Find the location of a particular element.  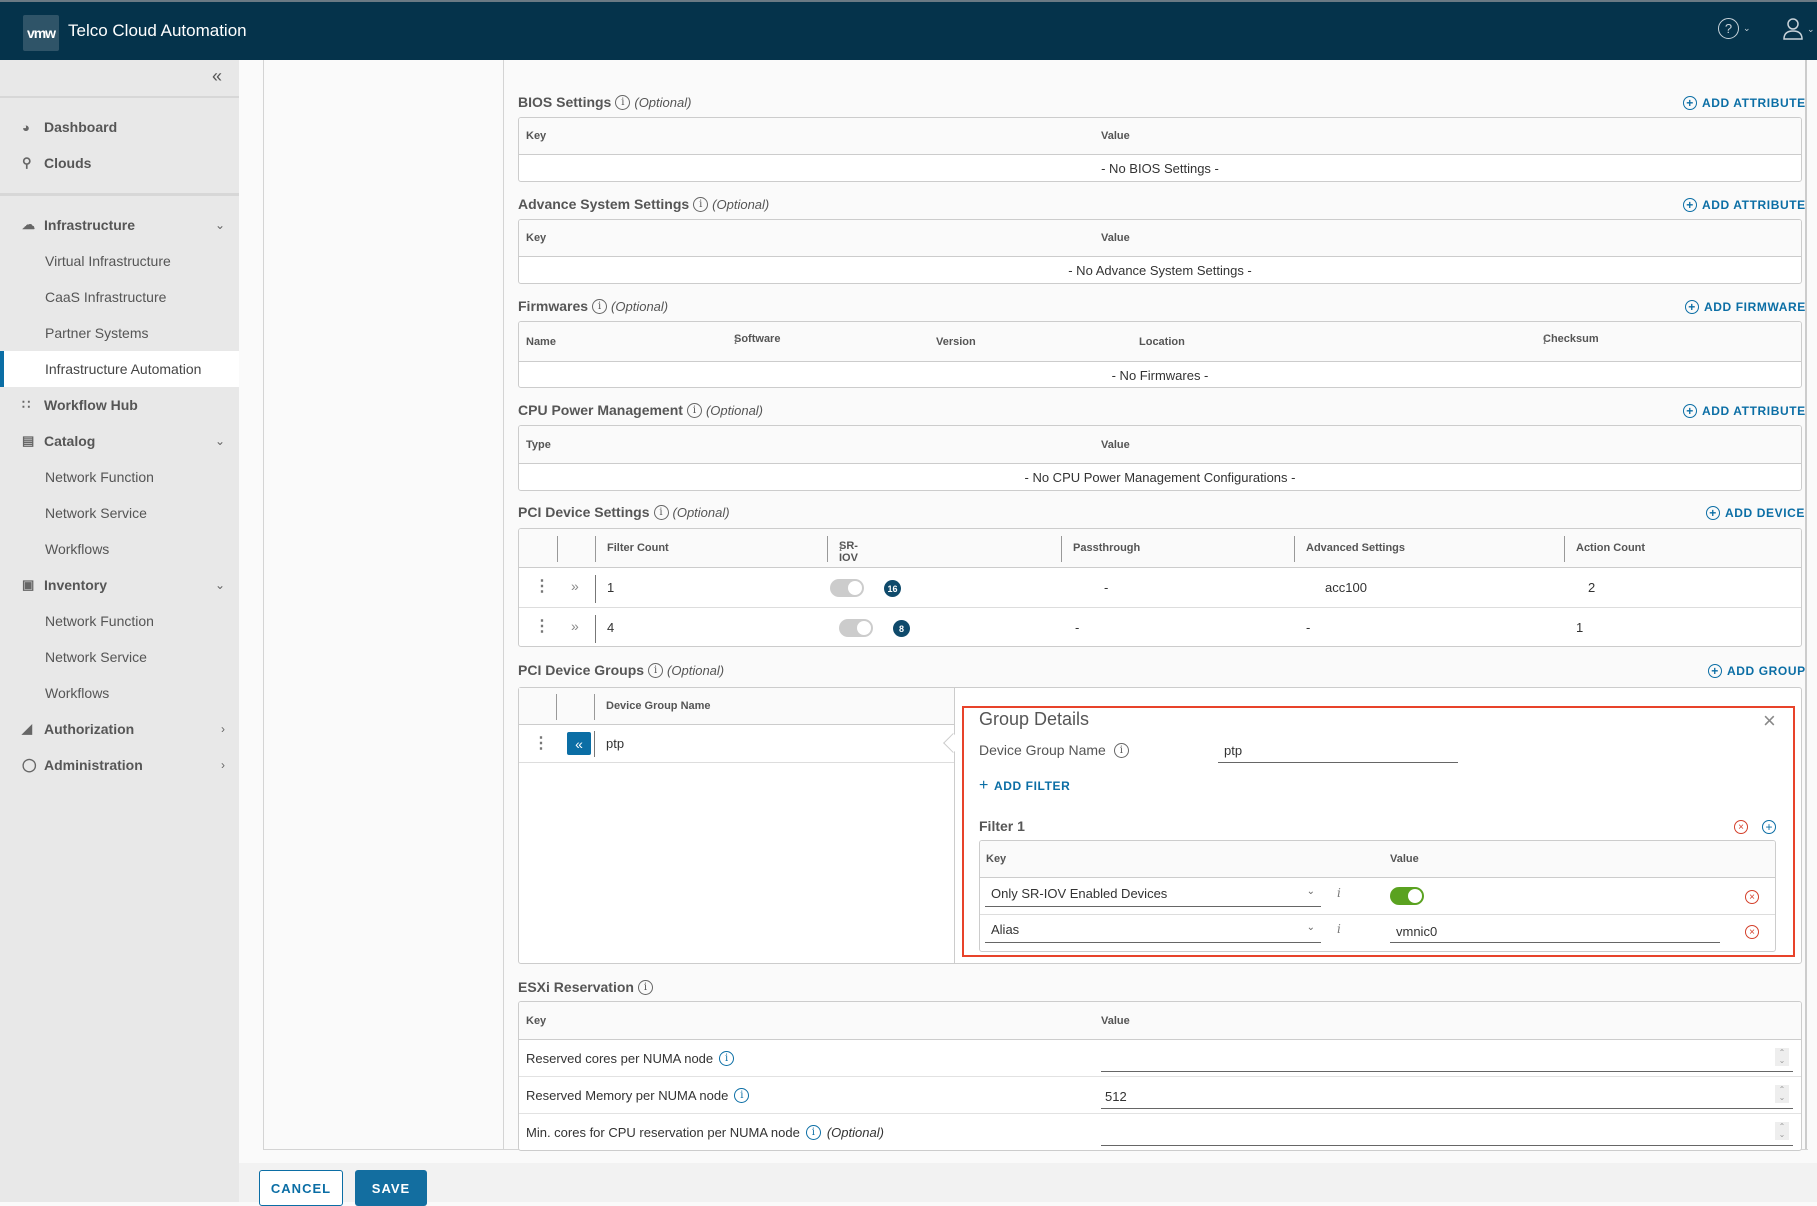

min-cores-input is located at coordinates (1447, 1133).